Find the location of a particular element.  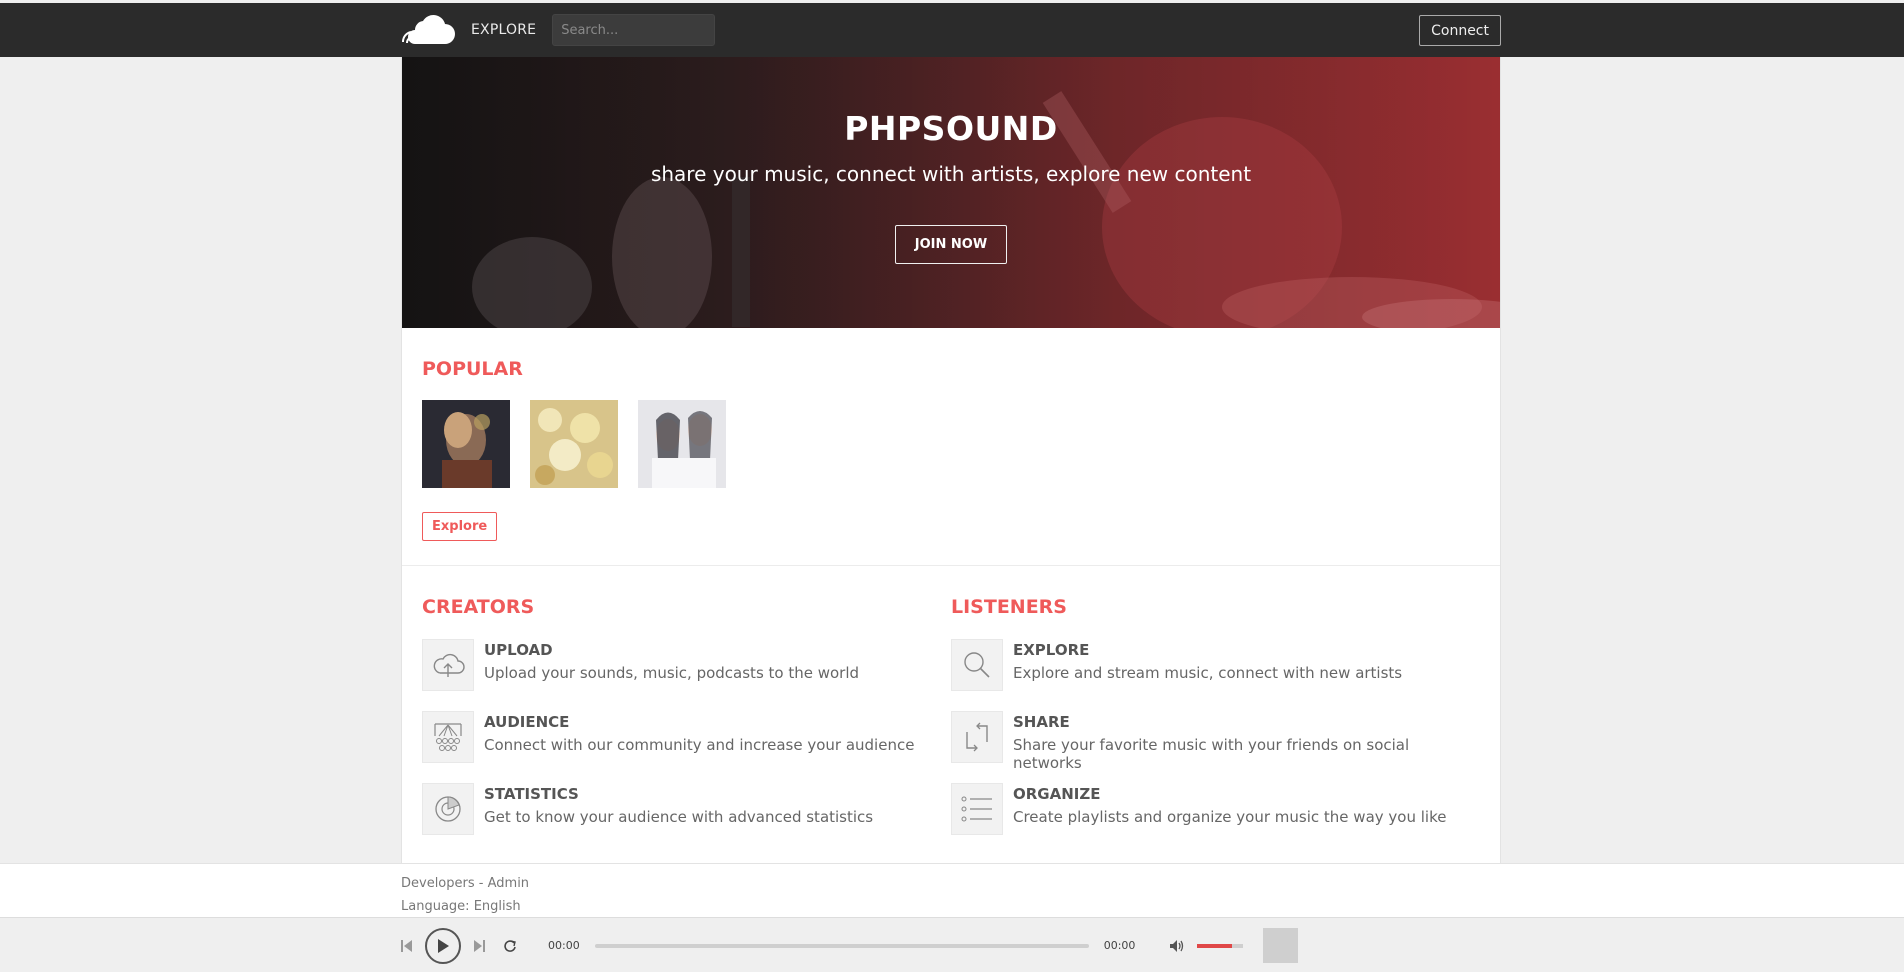

nav-explore-link: EXPLORE is located at coordinates (503, 30).